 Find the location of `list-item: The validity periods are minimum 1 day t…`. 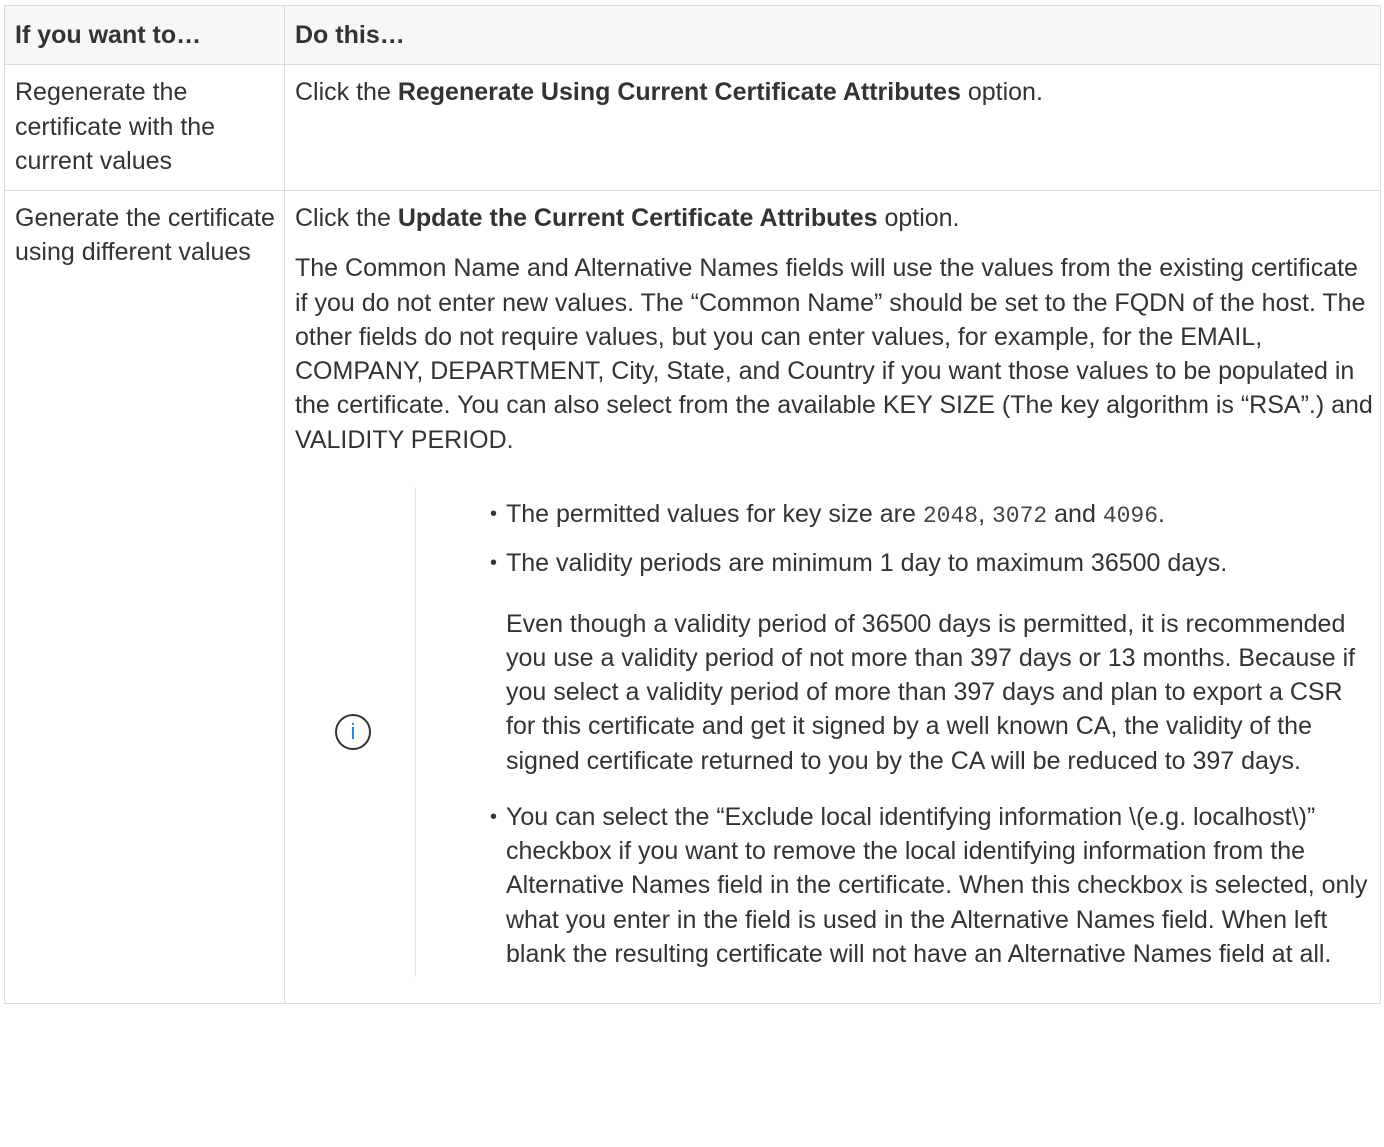

list-item: The validity periods are minimum 1 day t… is located at coordinates (932, 662).